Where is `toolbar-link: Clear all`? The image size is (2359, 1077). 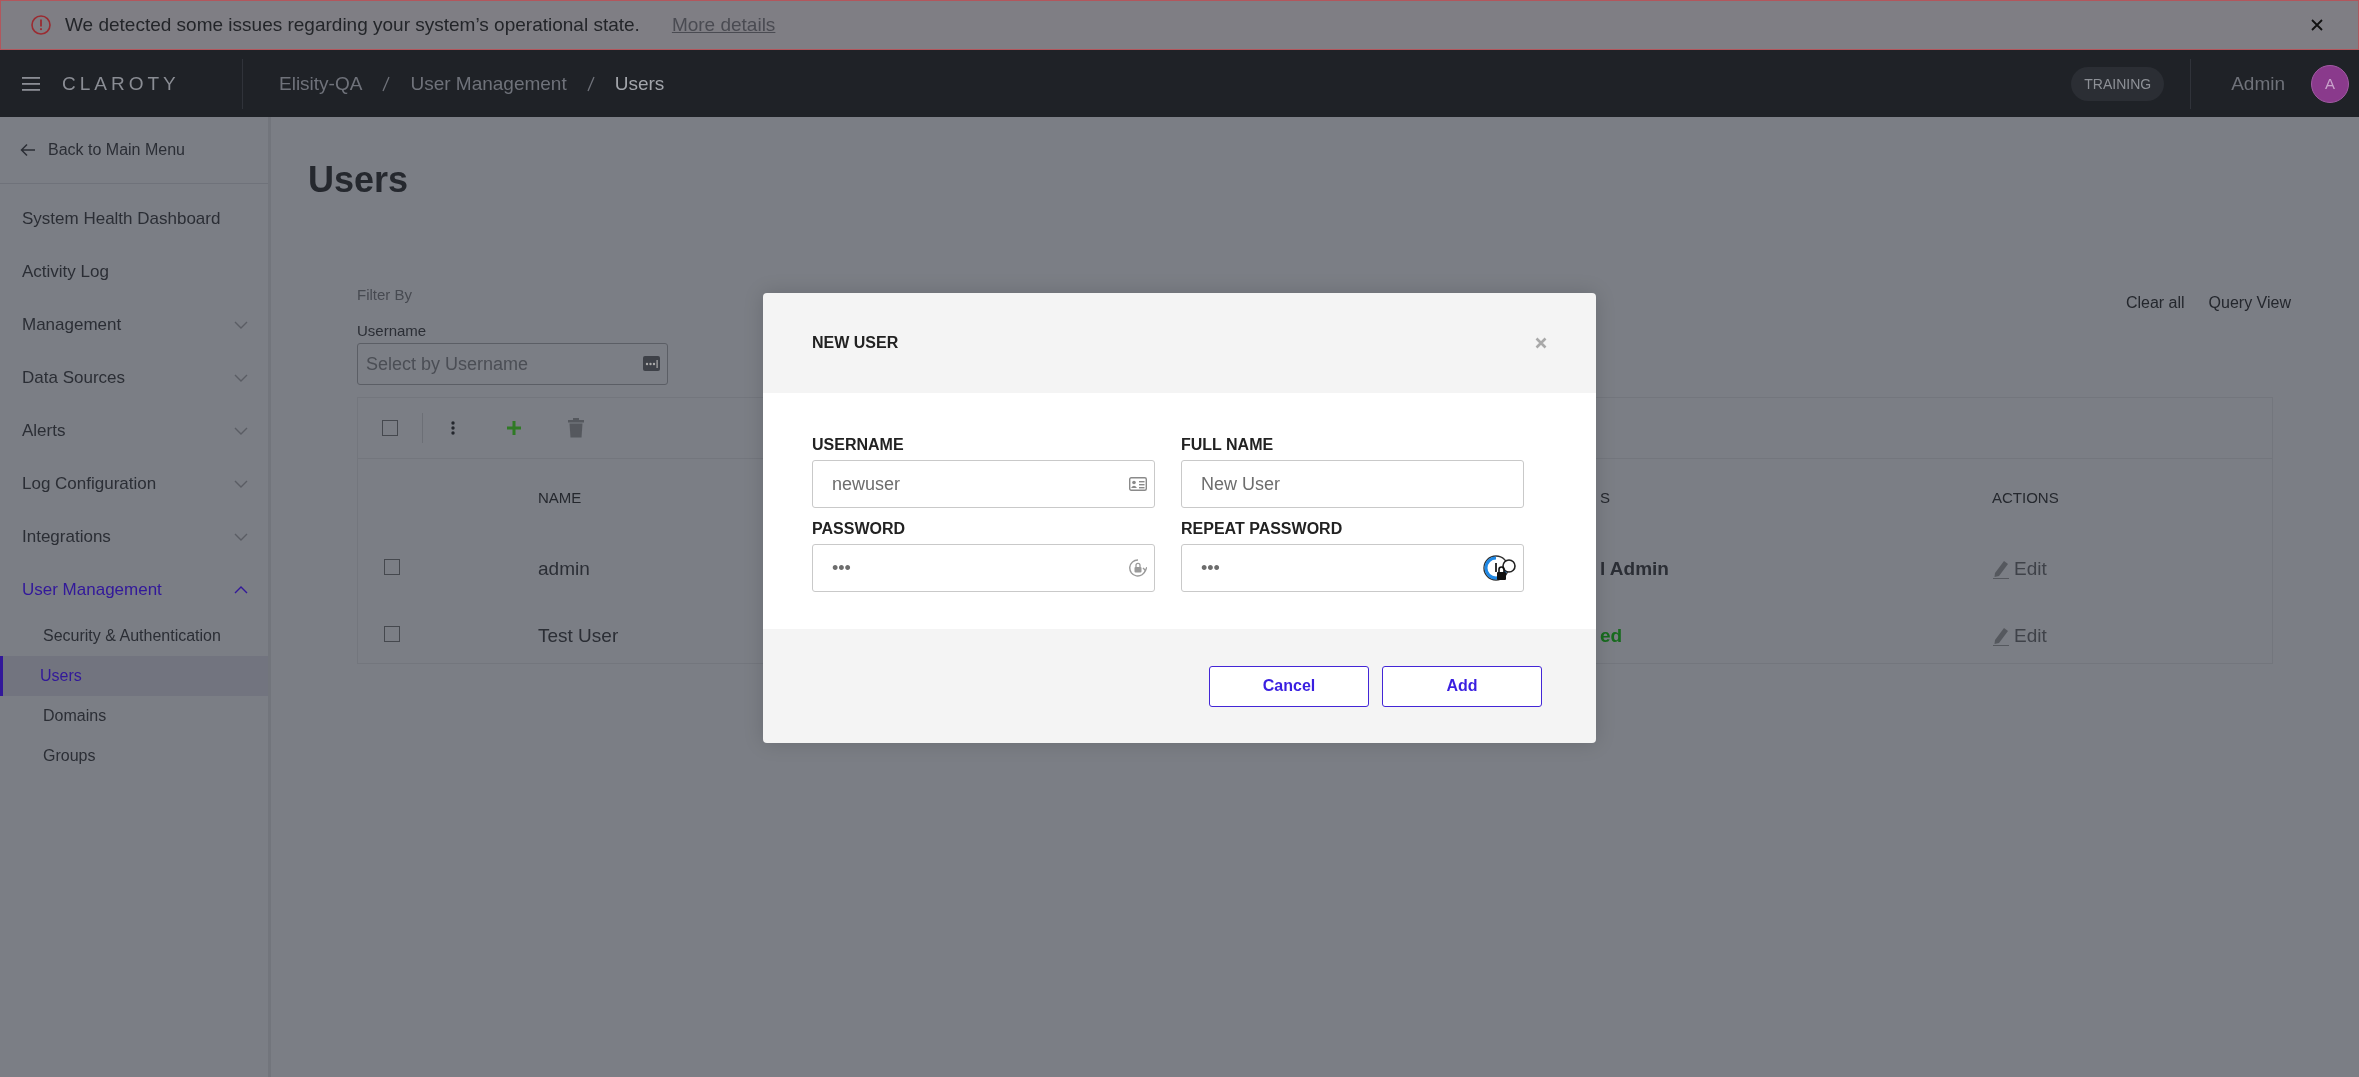 toolbar-link: Clear all is located at coordinates (2155, 339).